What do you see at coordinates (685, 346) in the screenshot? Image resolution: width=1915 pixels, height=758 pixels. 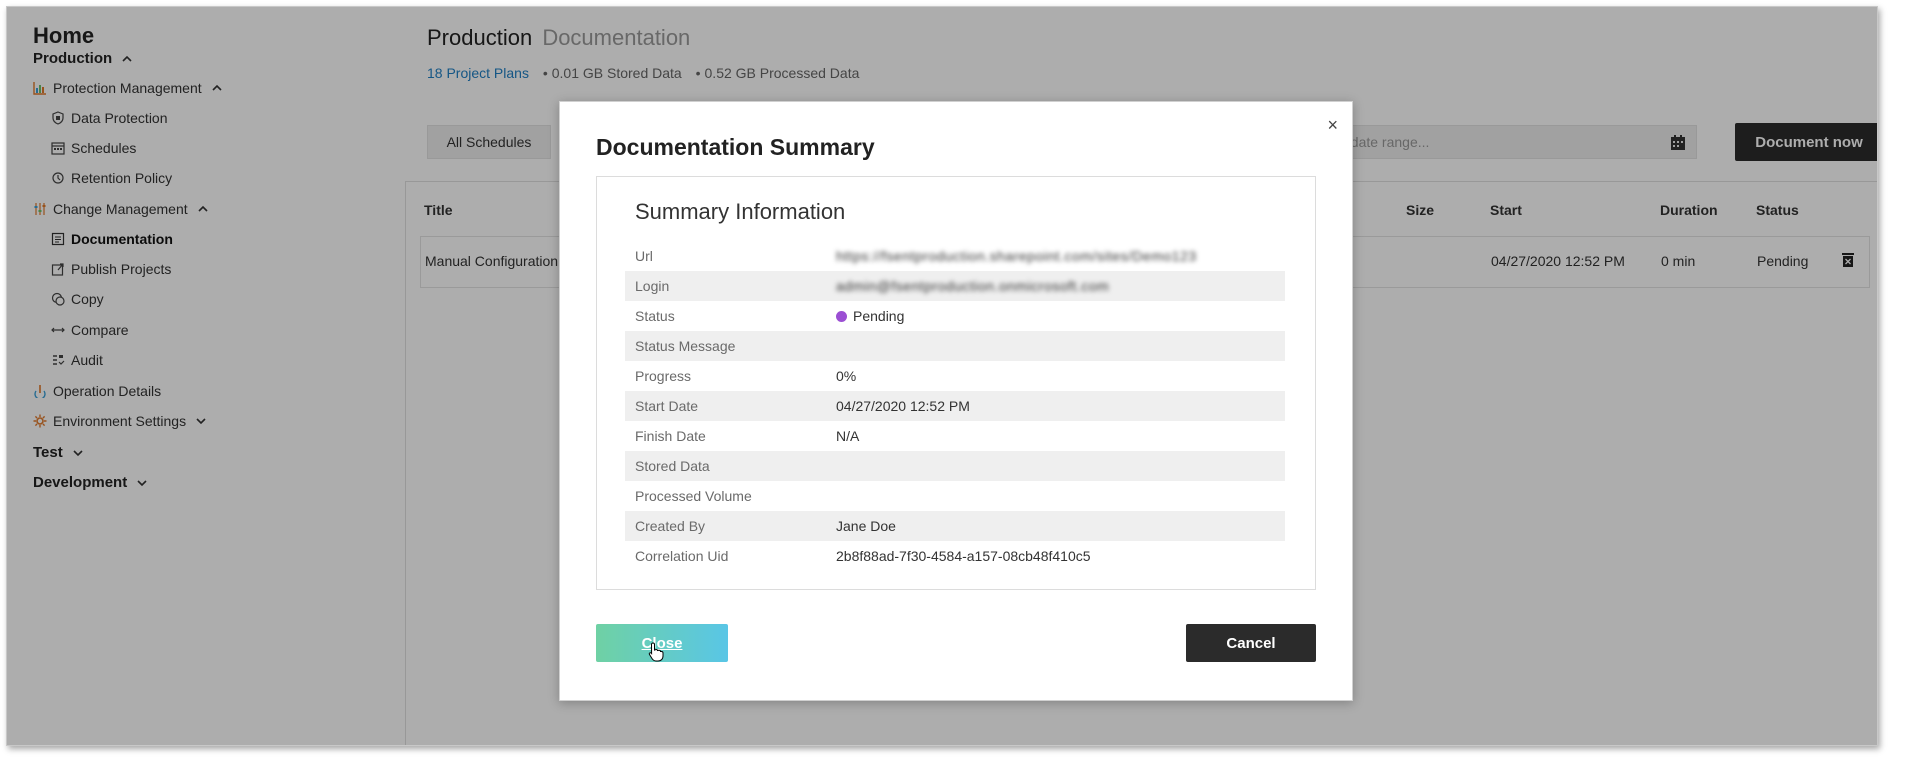 I see `summary-label: Status Message` at bounding box center [685, 346].